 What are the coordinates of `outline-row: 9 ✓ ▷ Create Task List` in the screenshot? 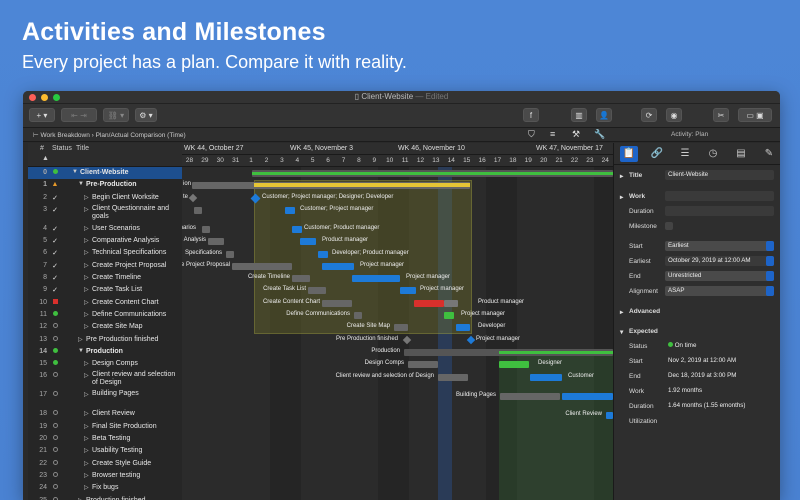 It's located at (105, 290).